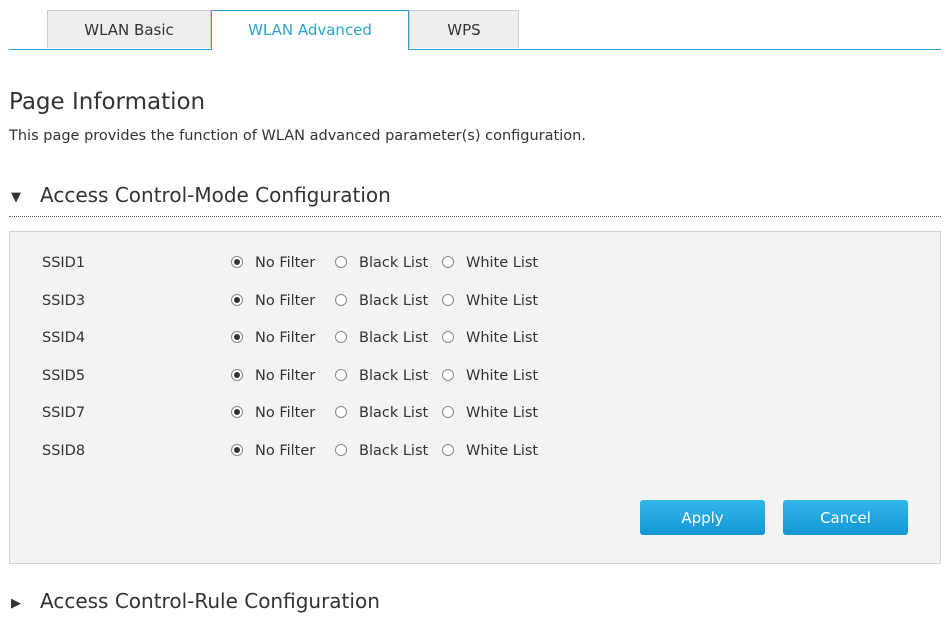  I want to click on ssid-label: SSID1, so click(64, 263).